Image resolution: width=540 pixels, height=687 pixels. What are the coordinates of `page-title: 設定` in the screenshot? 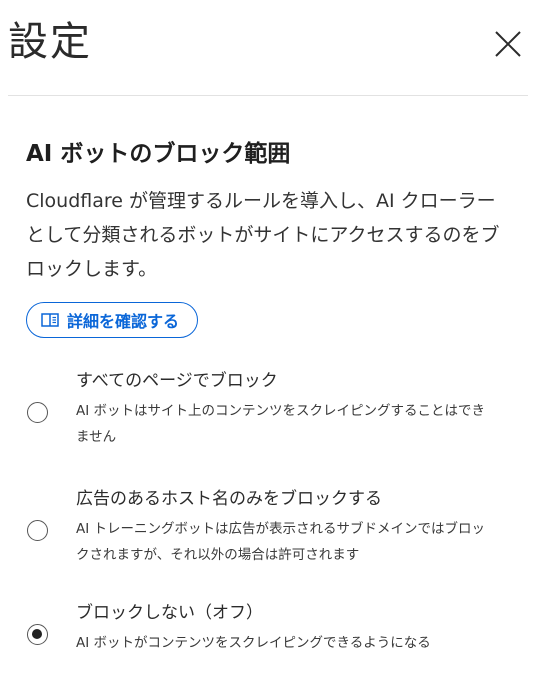 It's located at (50, 42).